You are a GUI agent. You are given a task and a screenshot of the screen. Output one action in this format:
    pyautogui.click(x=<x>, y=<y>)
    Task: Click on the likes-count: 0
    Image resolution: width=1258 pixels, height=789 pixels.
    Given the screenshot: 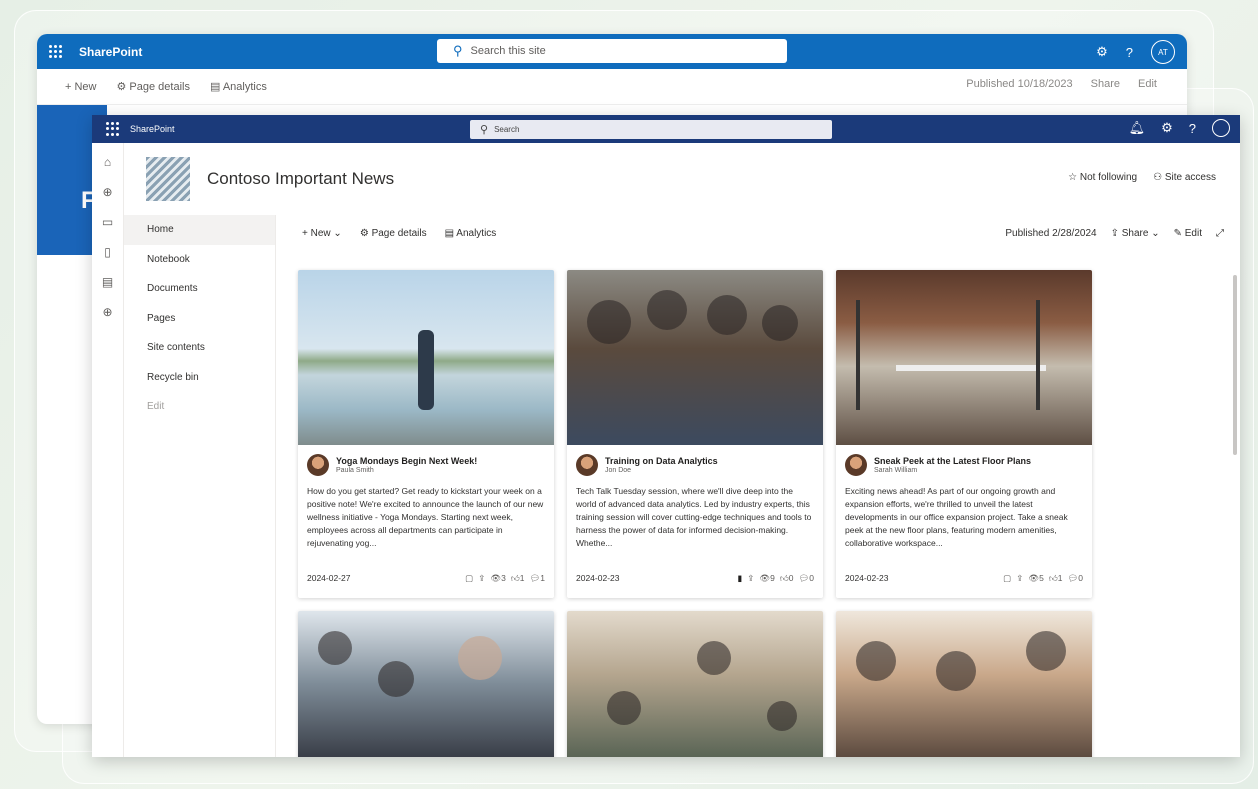 What is the action you would take?
    pyautogui.click(x=791, y=578)
    